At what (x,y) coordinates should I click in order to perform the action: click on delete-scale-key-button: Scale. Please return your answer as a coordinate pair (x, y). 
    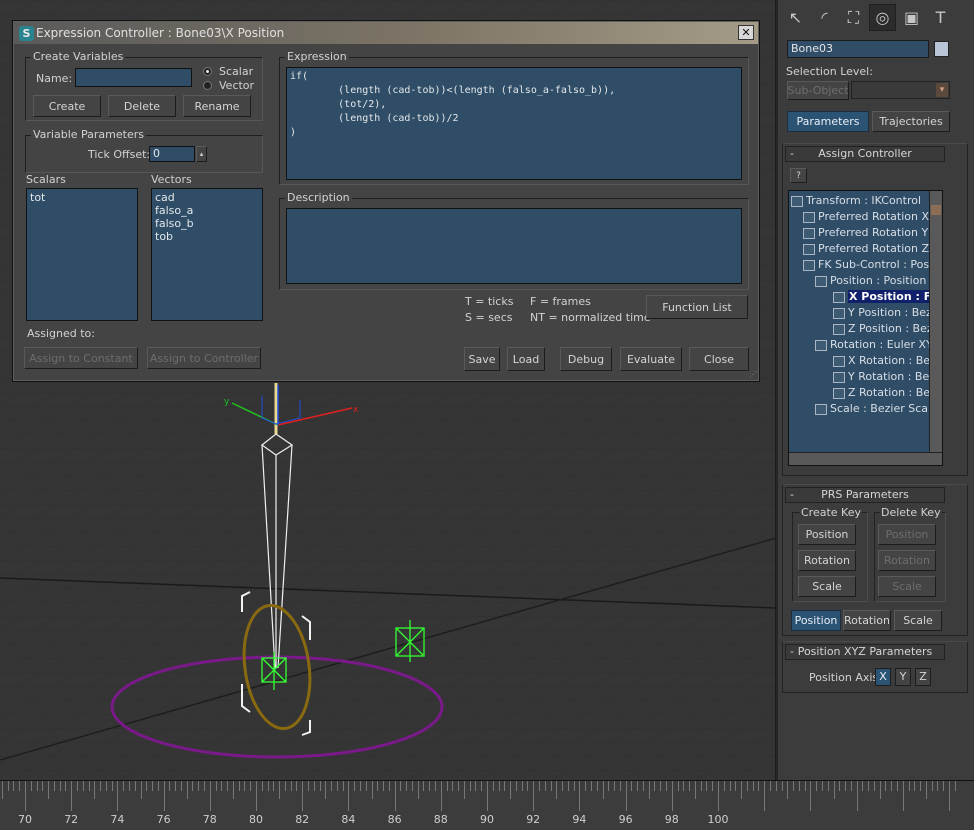
    Looking at the image, I should click on (907, 586).